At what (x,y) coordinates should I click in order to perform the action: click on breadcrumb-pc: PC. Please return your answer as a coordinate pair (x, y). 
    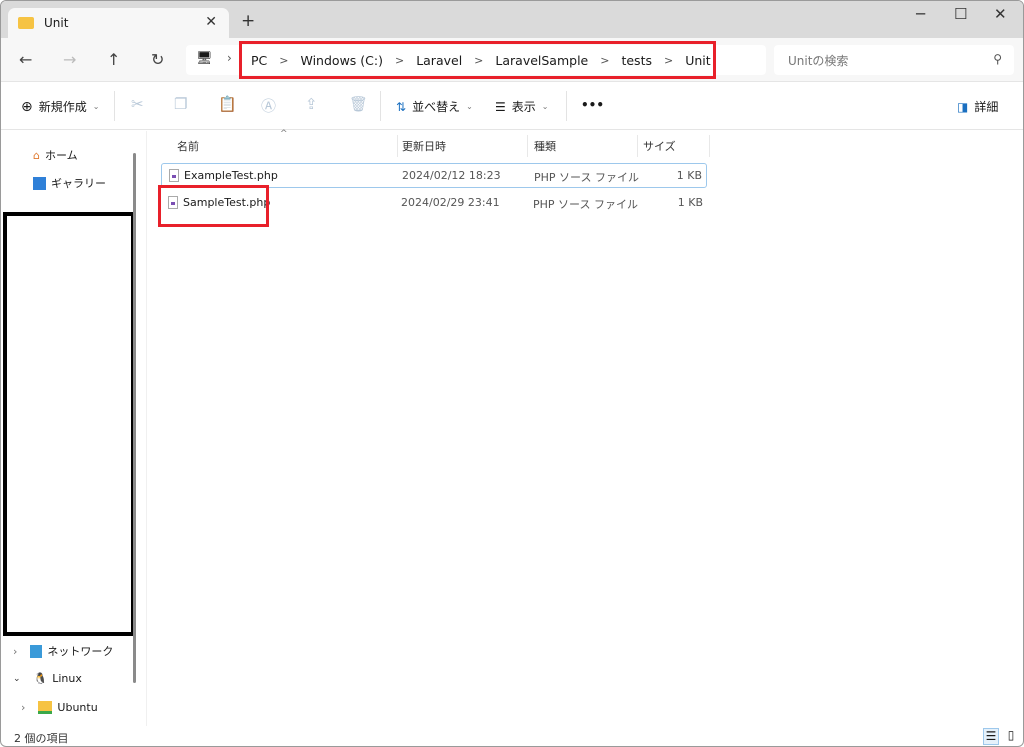
    Looking at the image, I should click on (259, 60).